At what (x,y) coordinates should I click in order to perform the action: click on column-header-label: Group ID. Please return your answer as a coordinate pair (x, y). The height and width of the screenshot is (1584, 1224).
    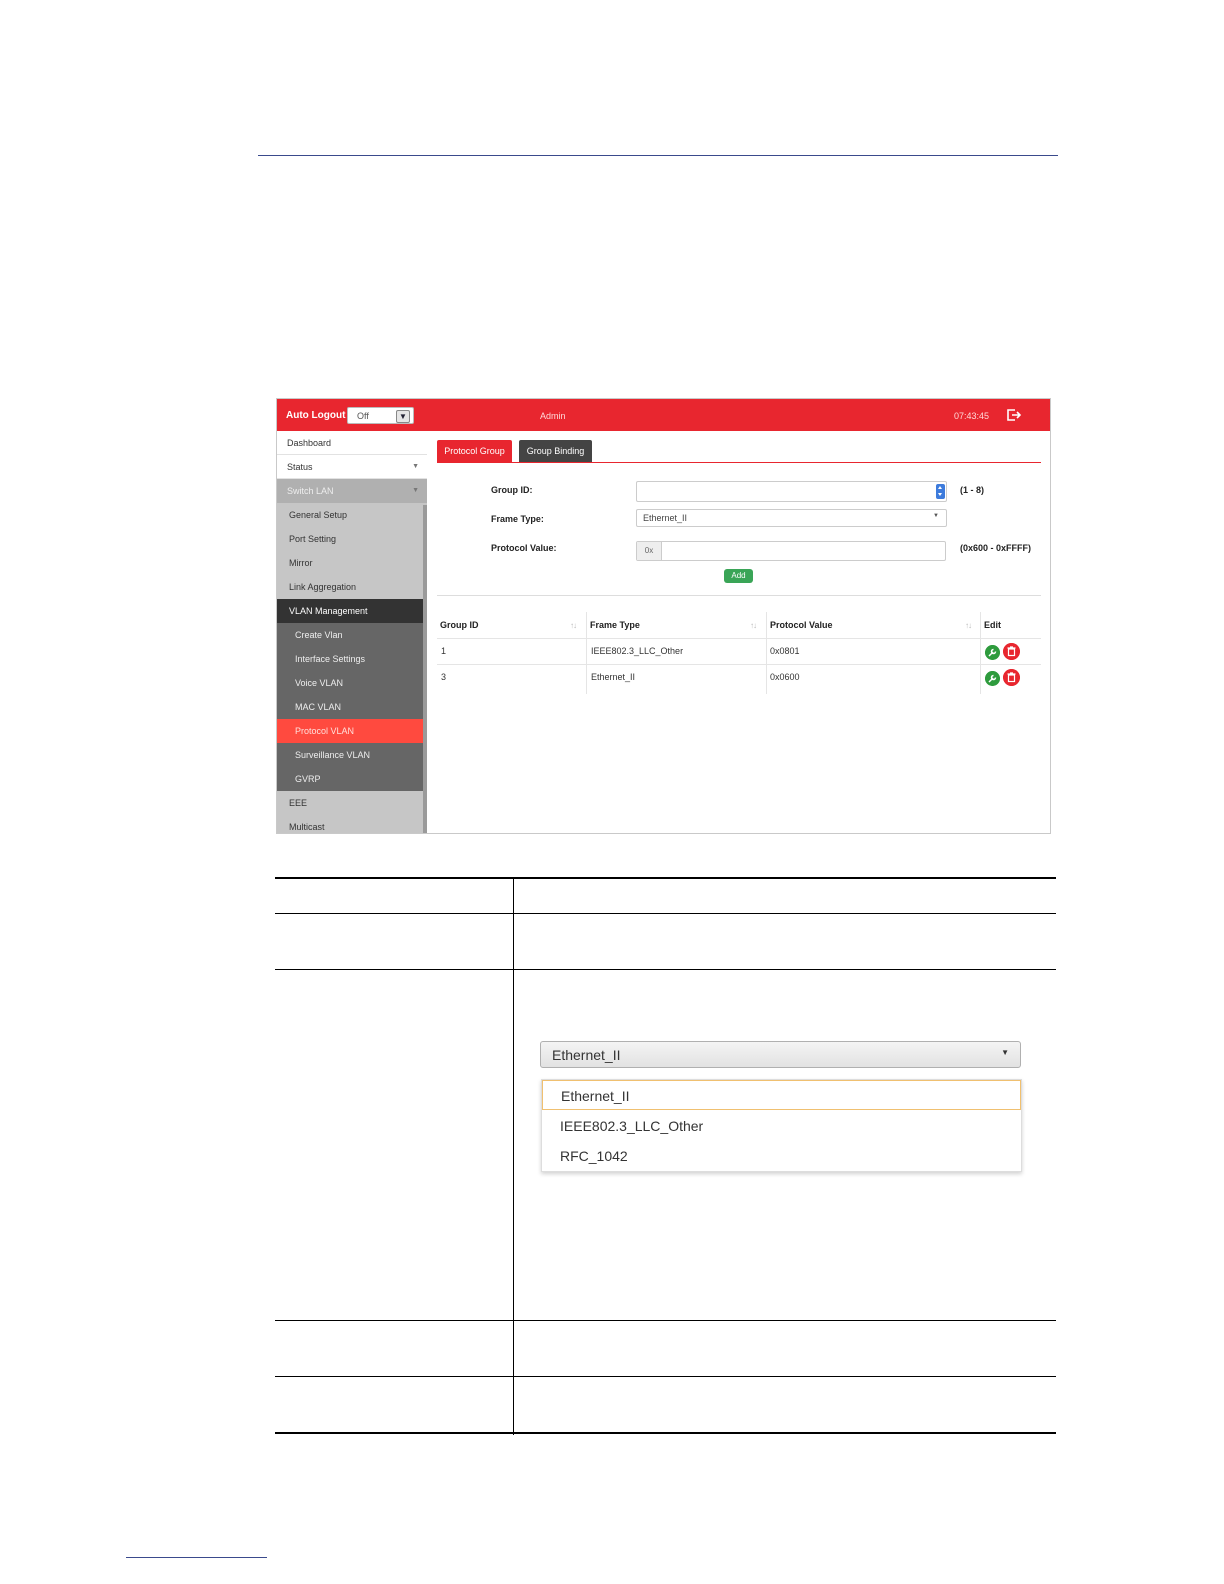
    Looking at the image, I should click on (459, 625).